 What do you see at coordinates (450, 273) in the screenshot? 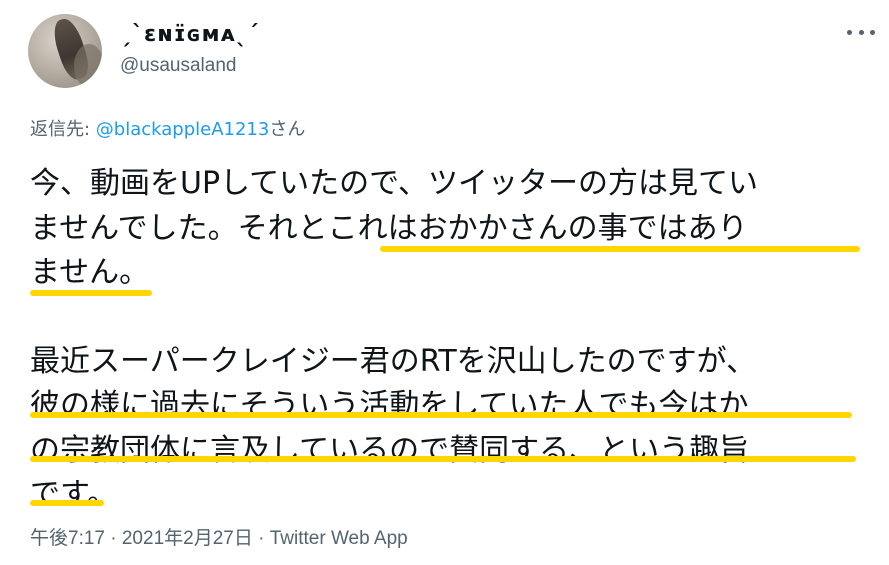
I see `body-line: ません。` at bounding box center [450, 273].